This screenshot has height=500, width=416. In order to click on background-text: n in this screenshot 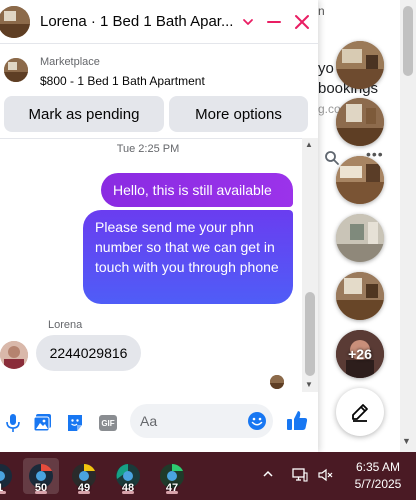, I will do `click(321, 11)`.